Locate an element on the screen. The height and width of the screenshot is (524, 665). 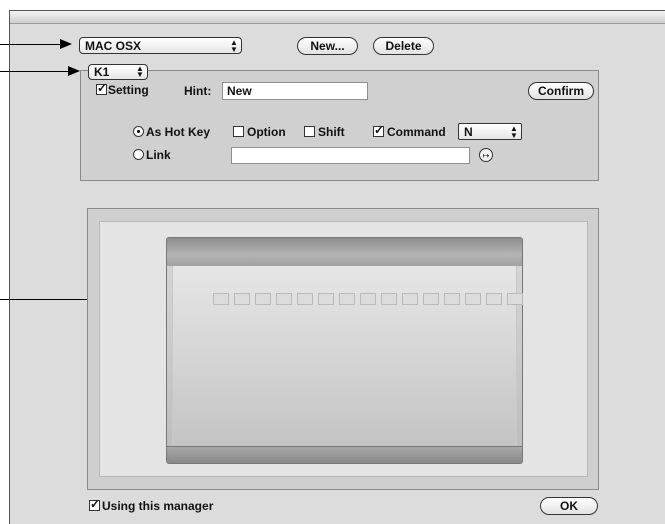
hotkey-radio-label: As Hot Key is located at coordinates (178, 132).